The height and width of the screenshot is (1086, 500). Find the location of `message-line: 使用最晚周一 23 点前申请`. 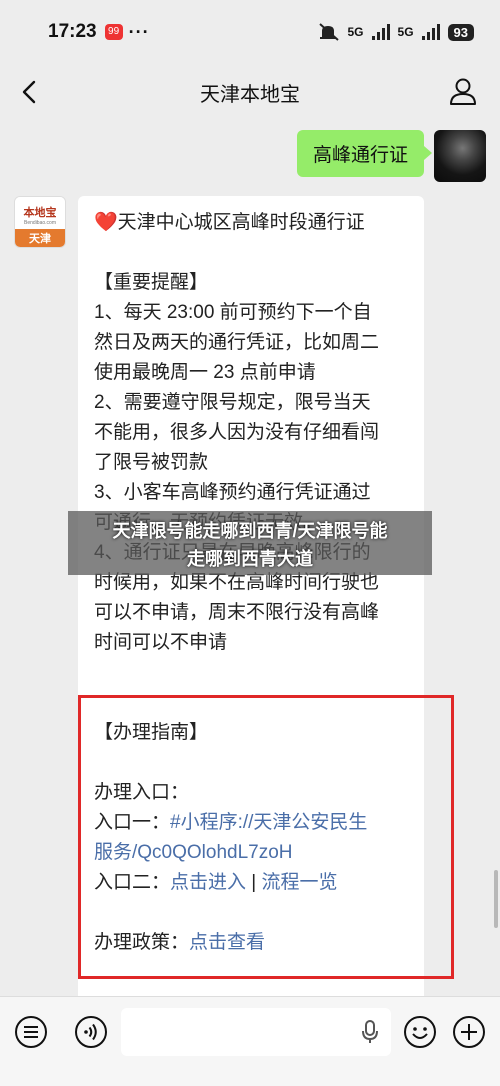

message-line: 使用最晚周一 23 点前申请 is located at coordinates (205, 372).